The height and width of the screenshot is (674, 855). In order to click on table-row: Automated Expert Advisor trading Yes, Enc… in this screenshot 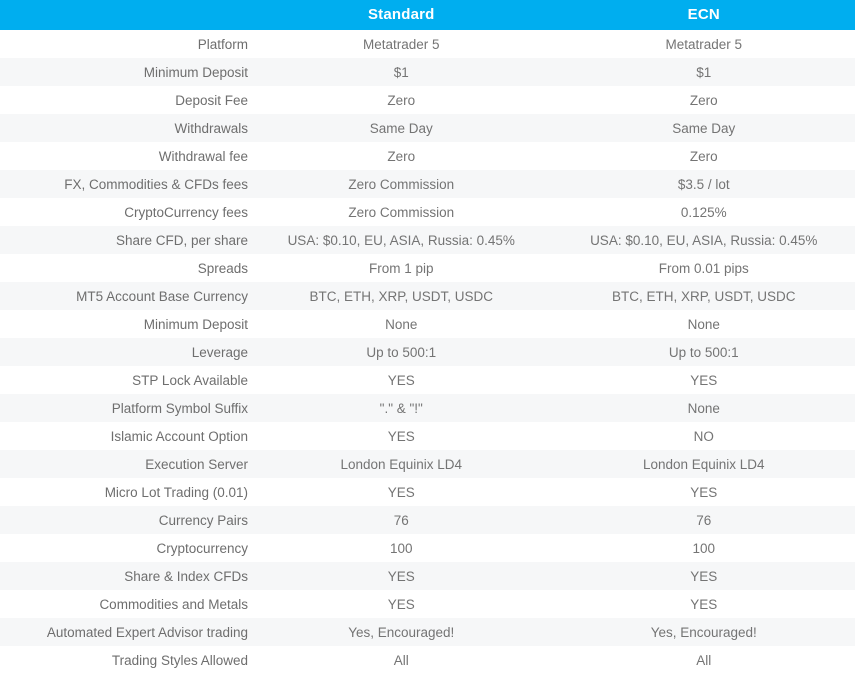, I will do `click(427, 632)`.